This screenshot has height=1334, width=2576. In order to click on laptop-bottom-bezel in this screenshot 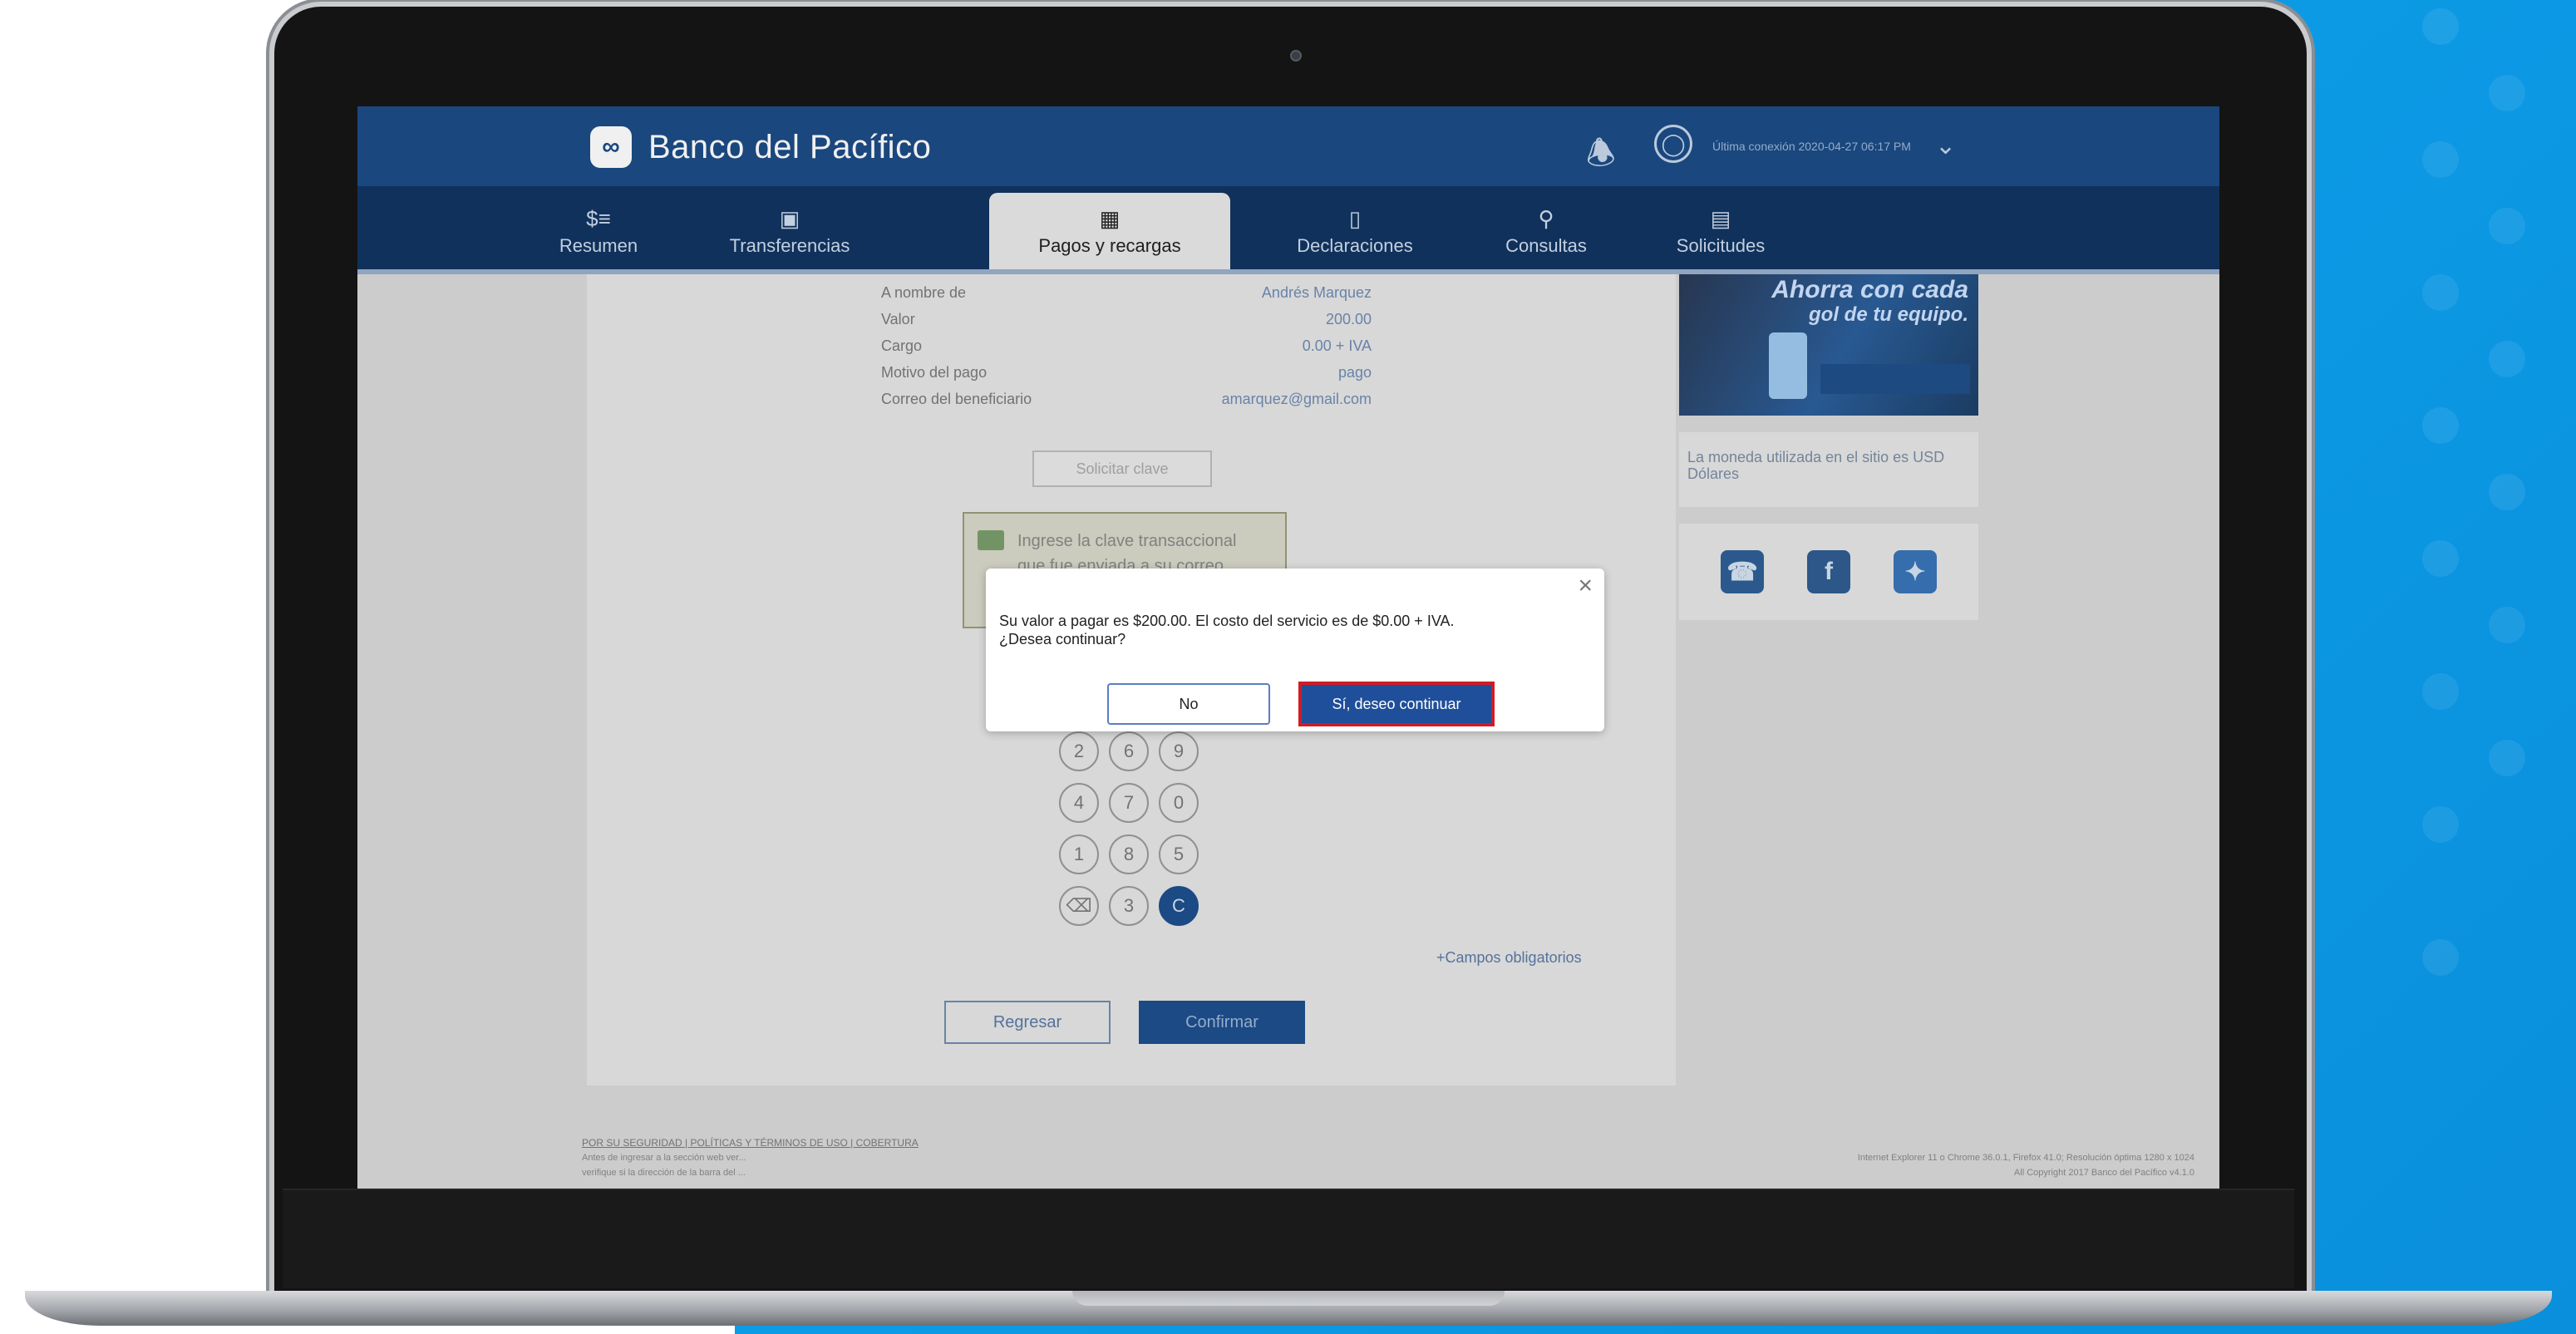, I will do `click(1288, 1238)`.